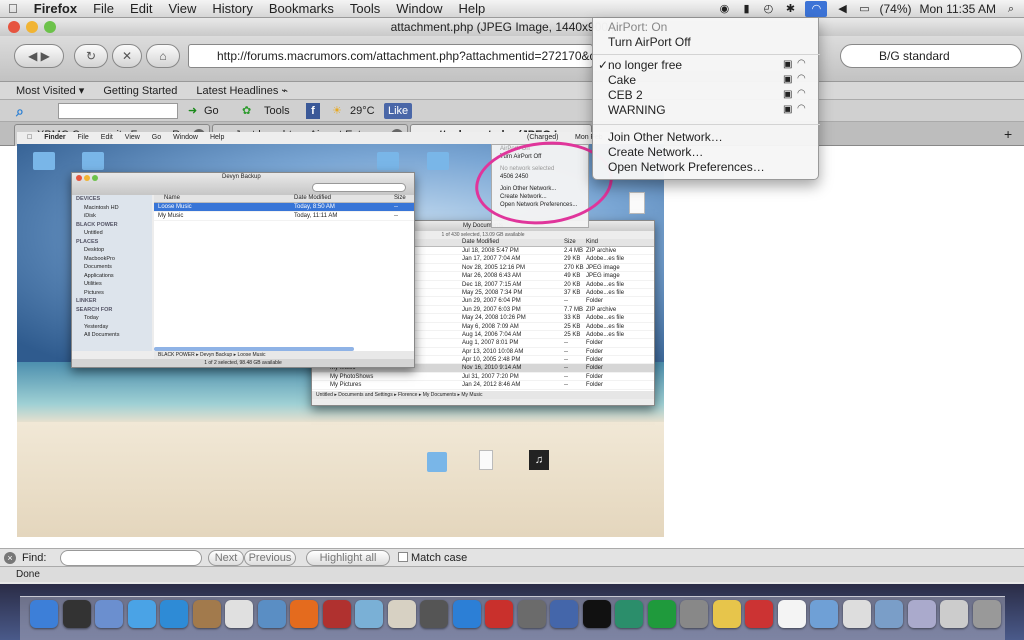 The height and width of the screenshot is (640, 1024). What do you see at coordinates (706, 80) in the screenshot?
I see `network-item: Cake ▣ ◠` at bounding box center [706, 80].